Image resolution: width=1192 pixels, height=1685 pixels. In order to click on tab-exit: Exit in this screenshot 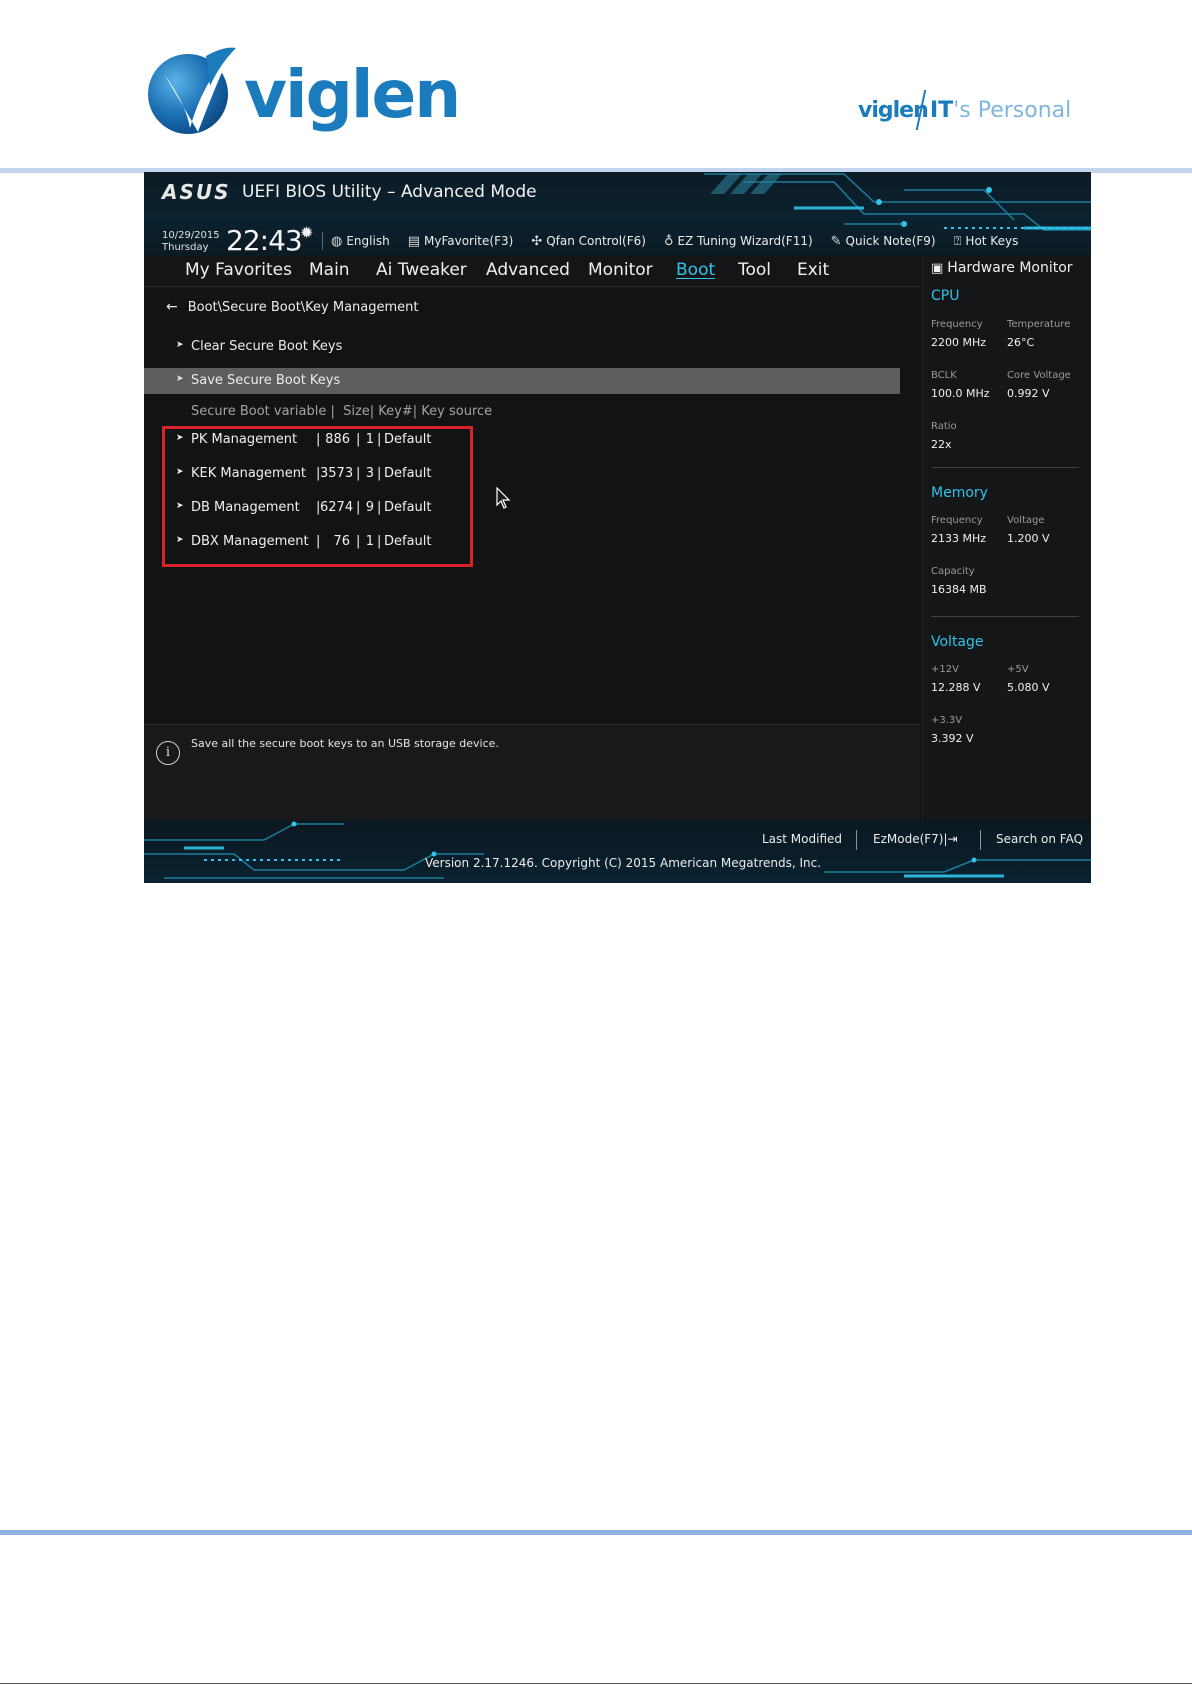, I will do `click(813, 270)`.